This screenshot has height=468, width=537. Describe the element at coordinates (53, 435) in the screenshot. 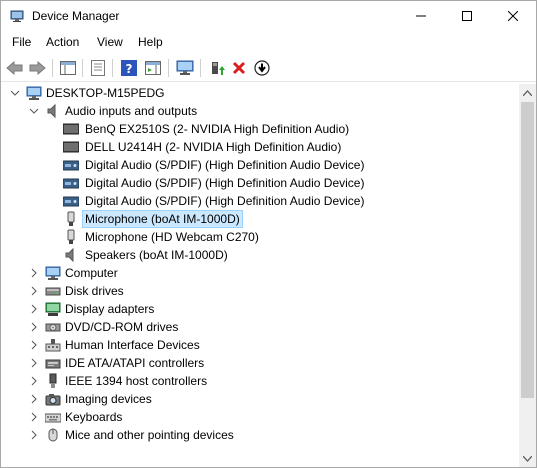

I see `mouse-icon` at that location.